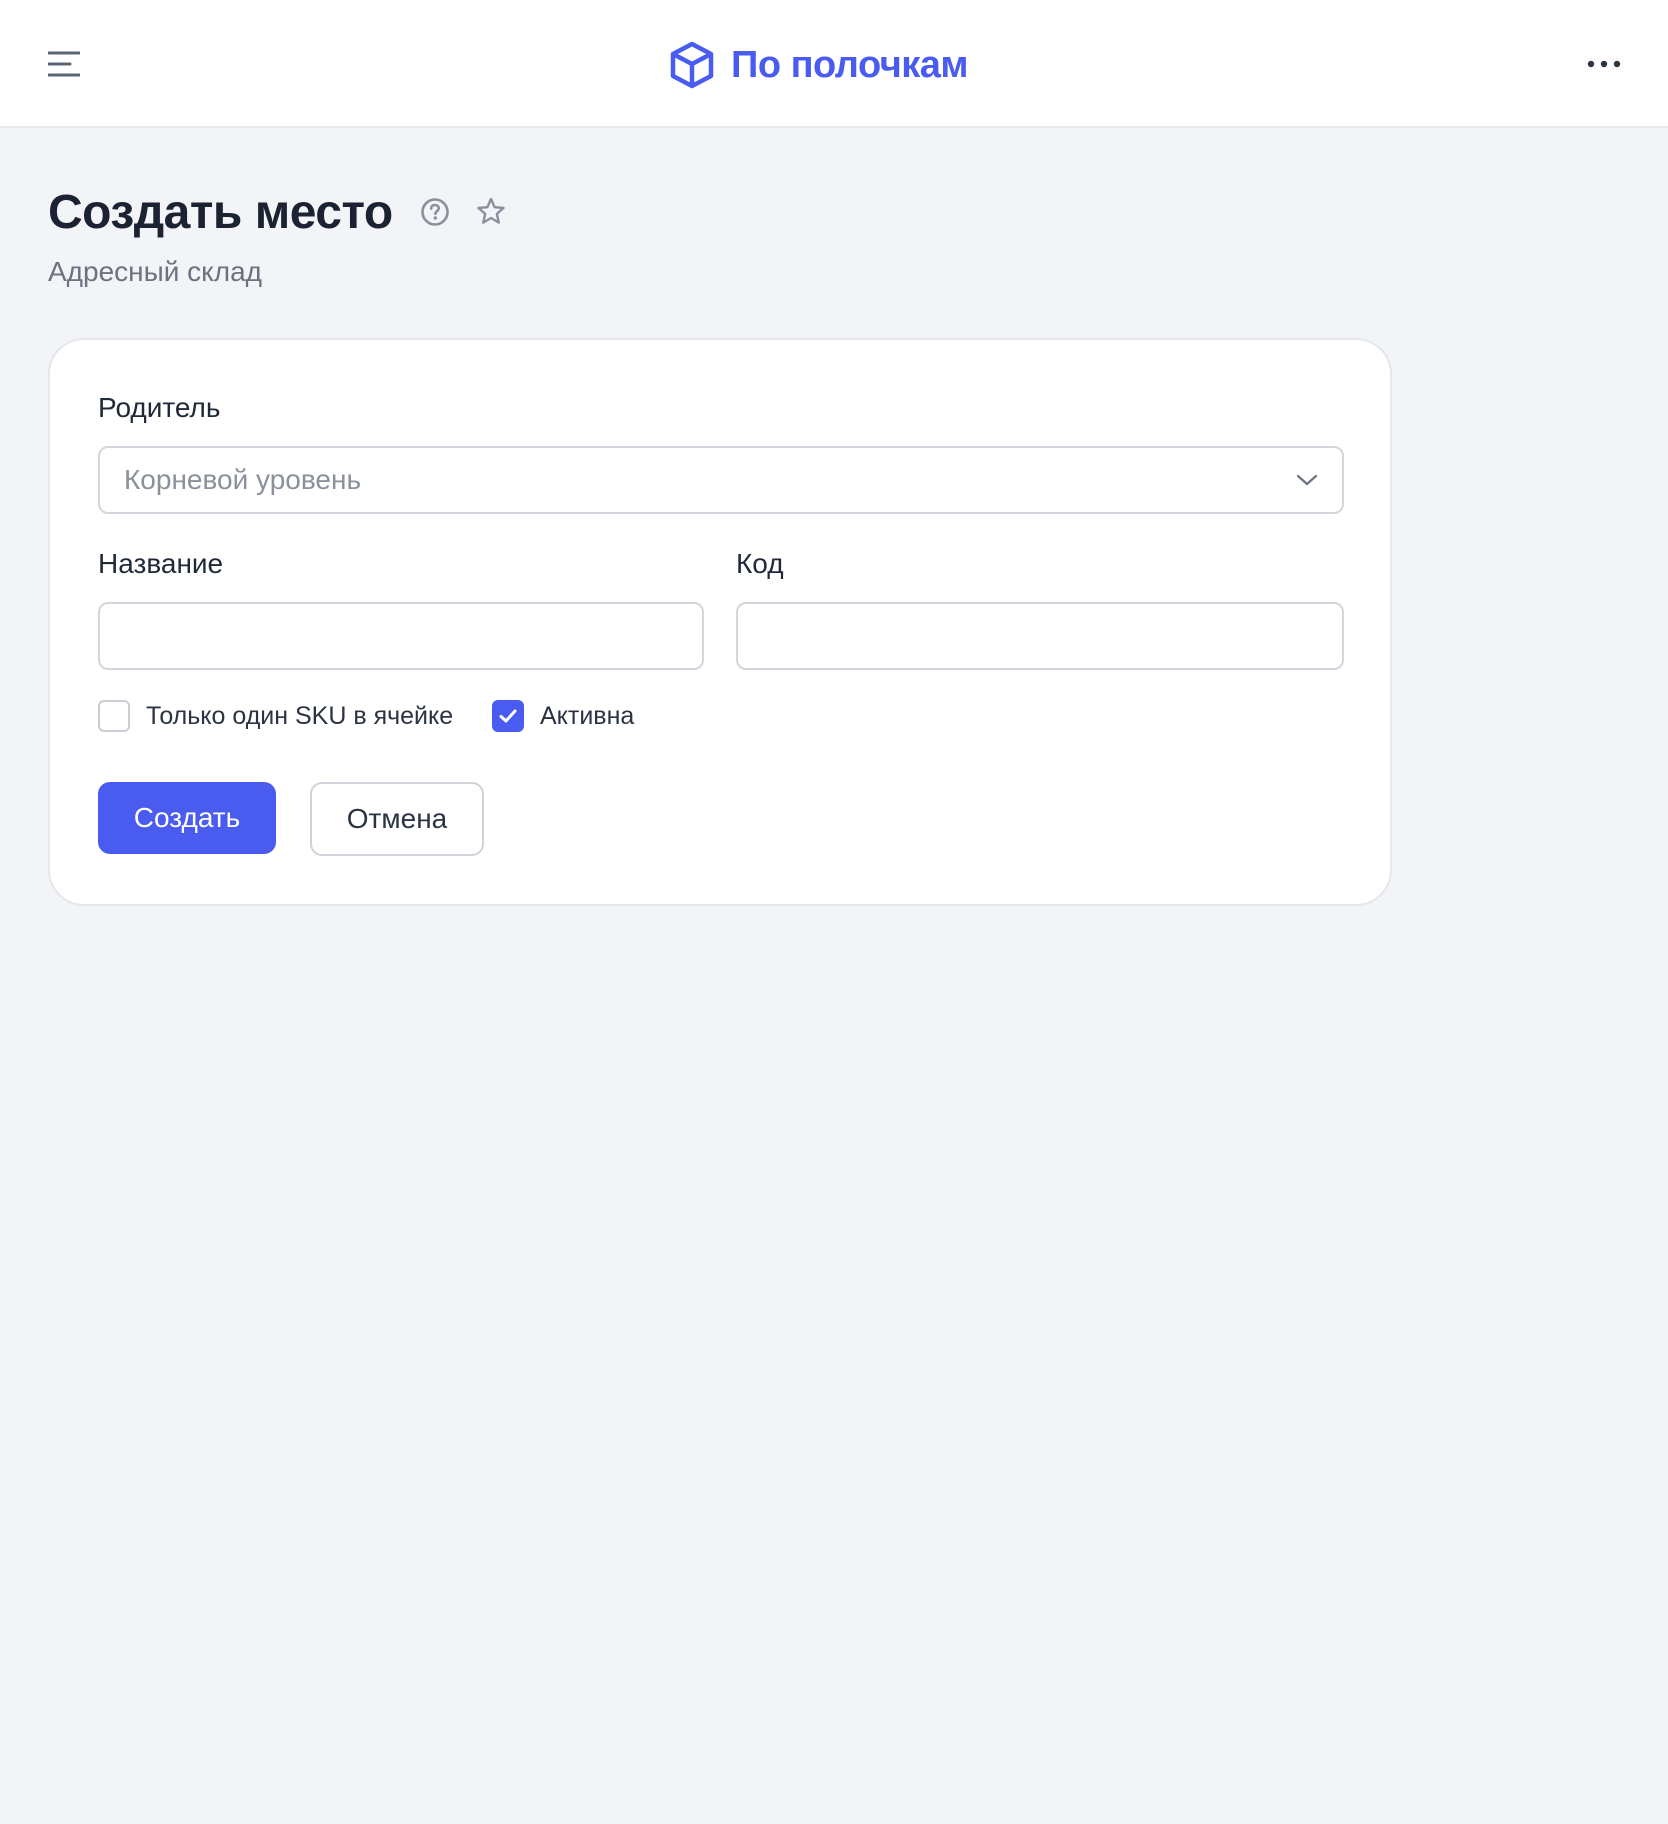 This screenshot has height=1824, width=1668. I want to click on single-sku-option: Только один SKU в ячейке, so click(275, 716).